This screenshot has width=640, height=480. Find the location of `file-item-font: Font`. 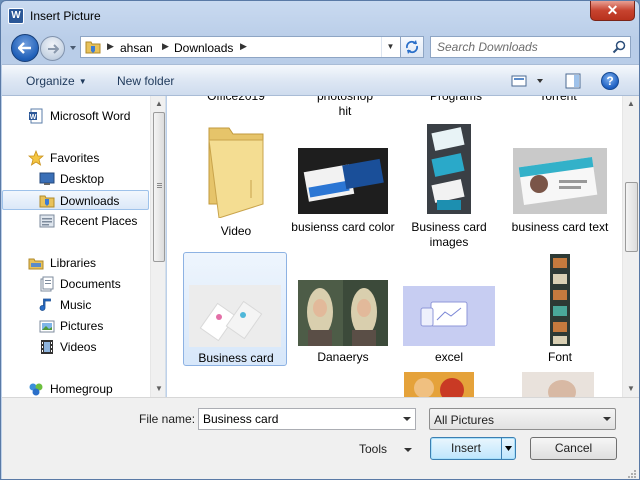

file-item-font: Font is located at coordinates (560, 309).